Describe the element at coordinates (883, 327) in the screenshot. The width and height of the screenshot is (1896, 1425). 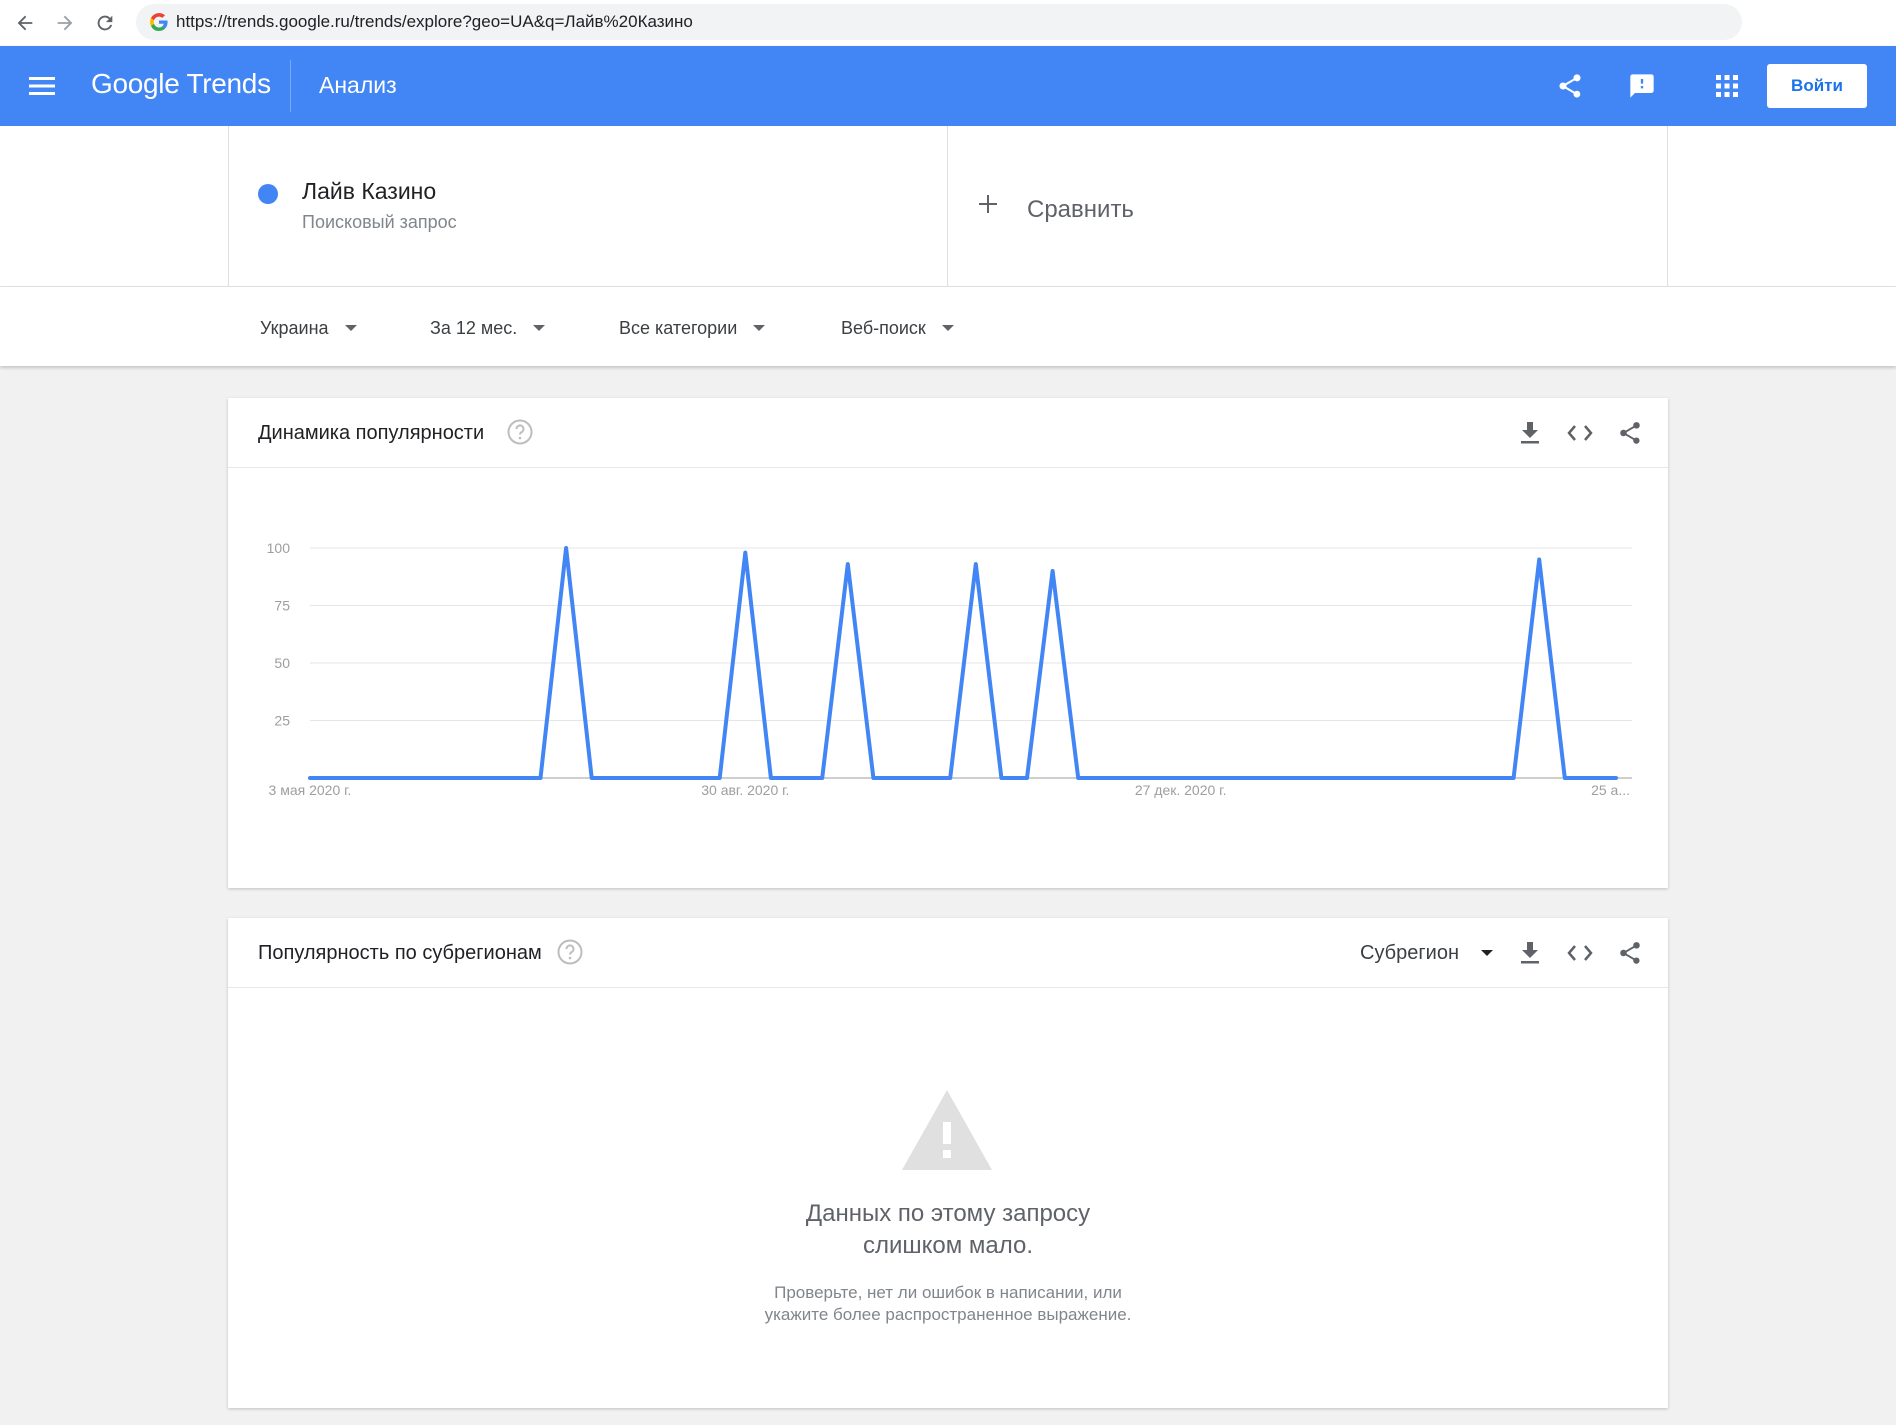
I see `search-type-filter-label: Веб-поиск` at that location.